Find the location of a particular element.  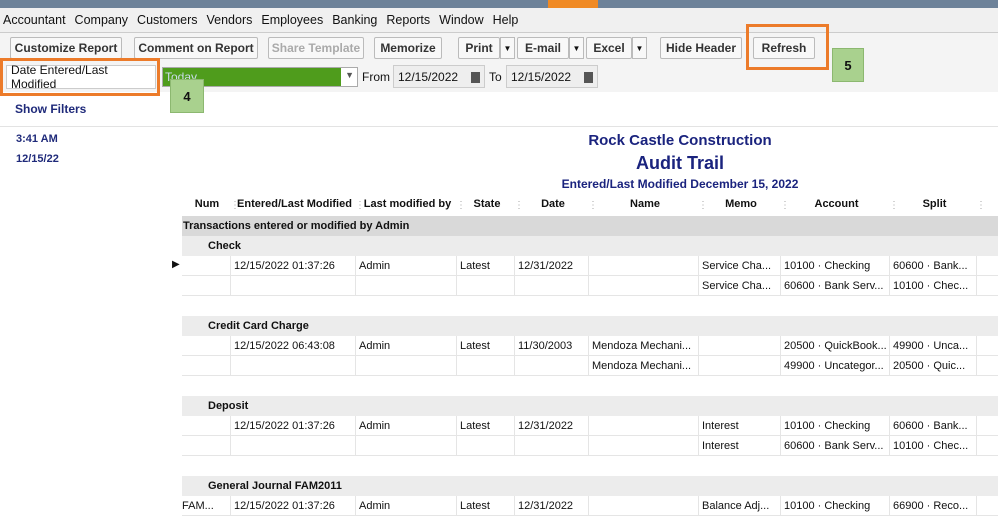

menu-vendors: Vendors is located at coordinates (229, 20).